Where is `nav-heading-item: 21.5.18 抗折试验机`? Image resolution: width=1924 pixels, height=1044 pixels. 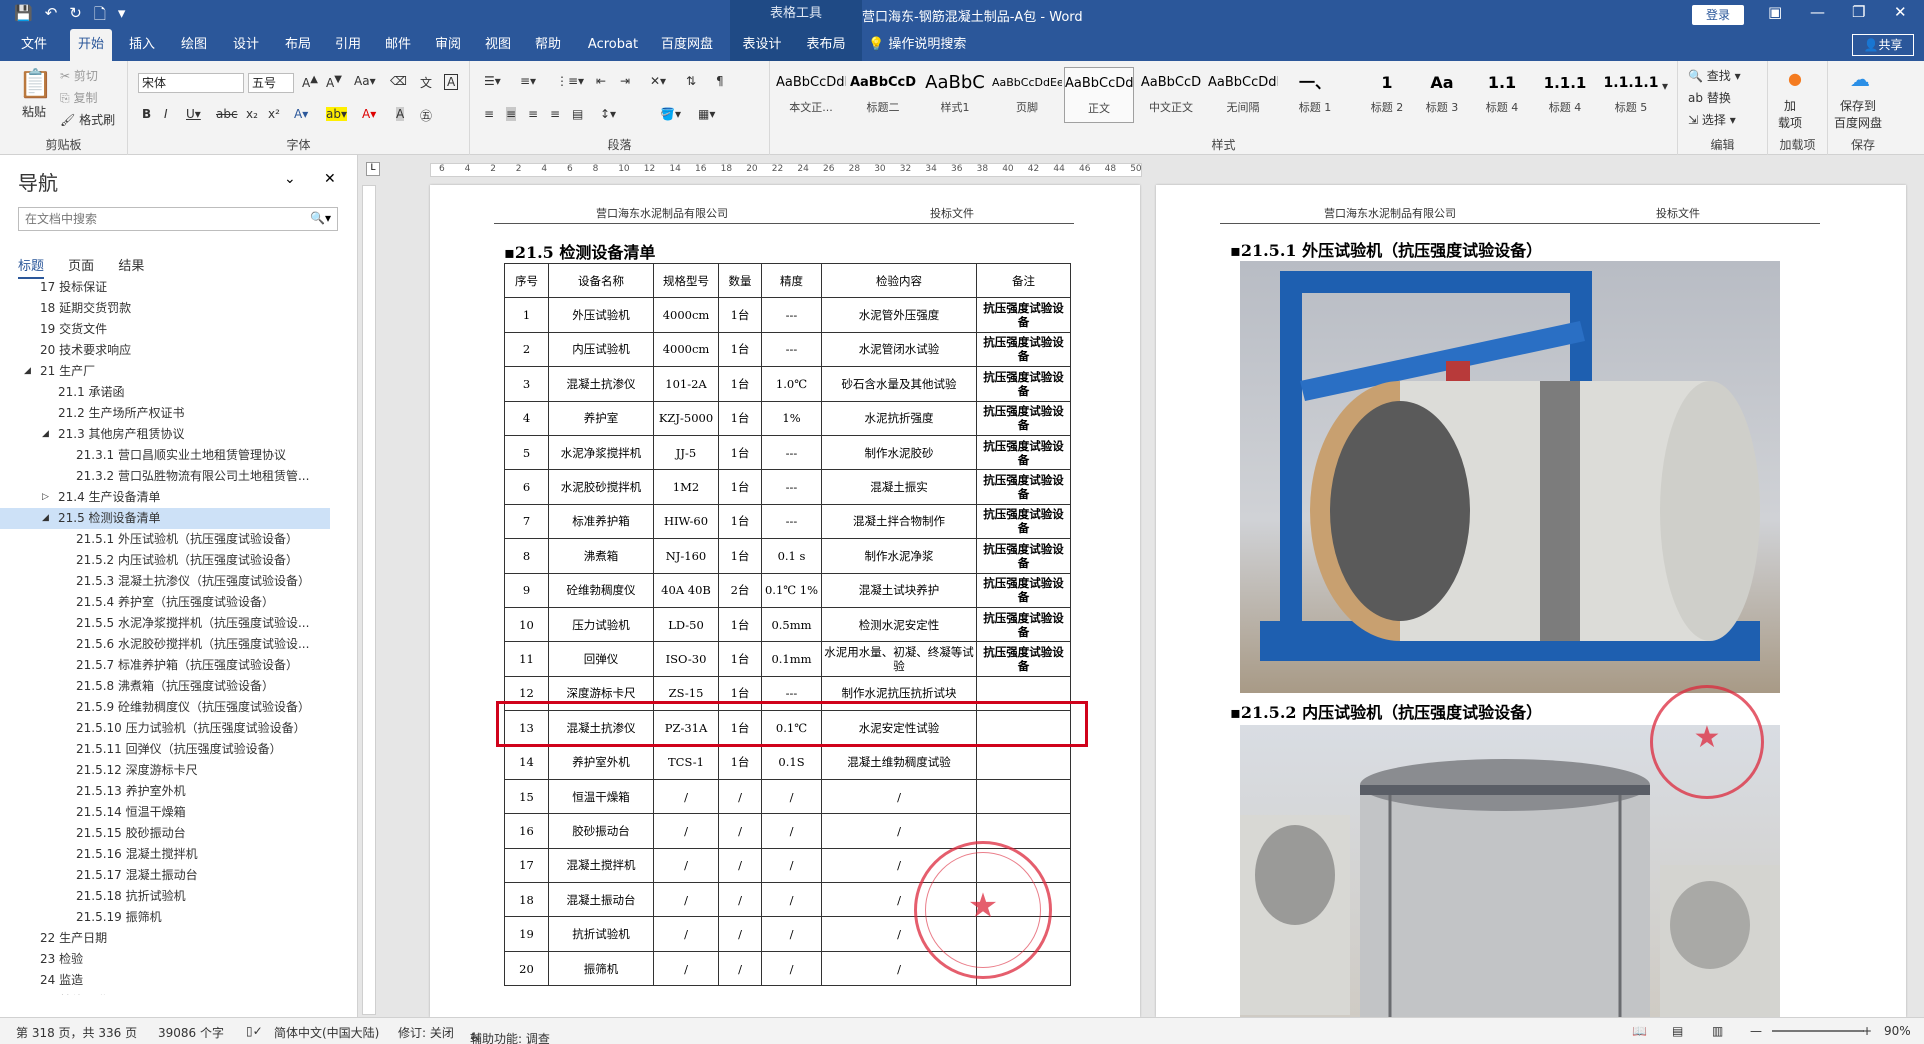
nav-heading-item: 21.5.18 抗折试验机 is located at coordinates (165, 896).